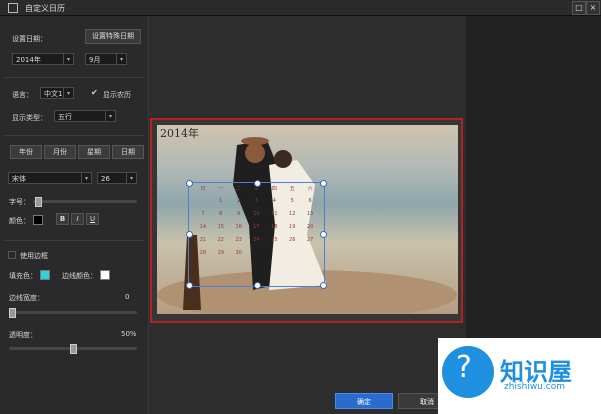 The image size is (601, 414). Describe the element at coordinates (292, 189) in the screenshot. I see `calendar-cell: 五` at that location.